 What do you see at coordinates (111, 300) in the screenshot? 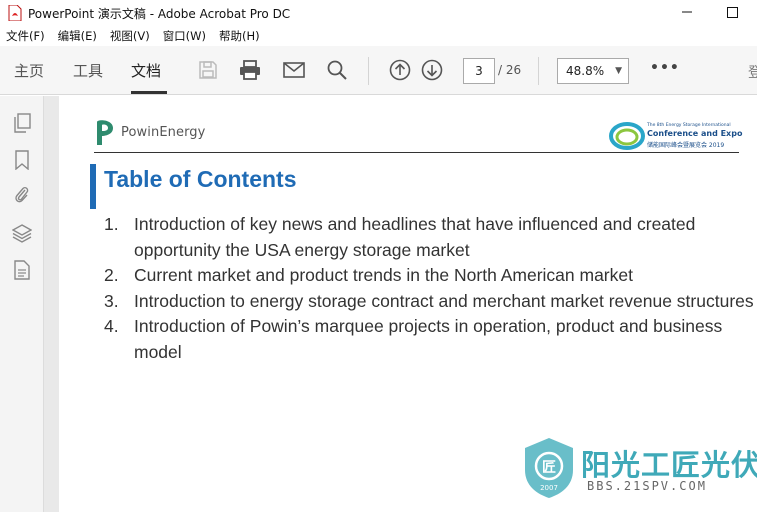
I see `list-number: 3.` at bounding box center [111, 300].